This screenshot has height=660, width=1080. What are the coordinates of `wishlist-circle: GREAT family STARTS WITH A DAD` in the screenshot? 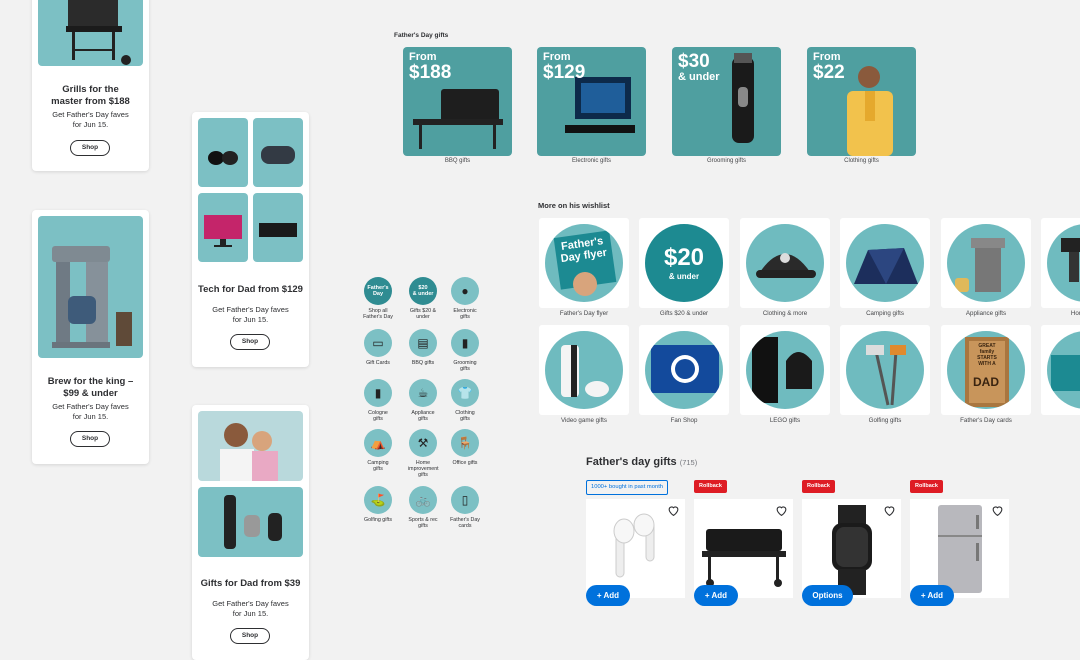 It's located at (986, 370).